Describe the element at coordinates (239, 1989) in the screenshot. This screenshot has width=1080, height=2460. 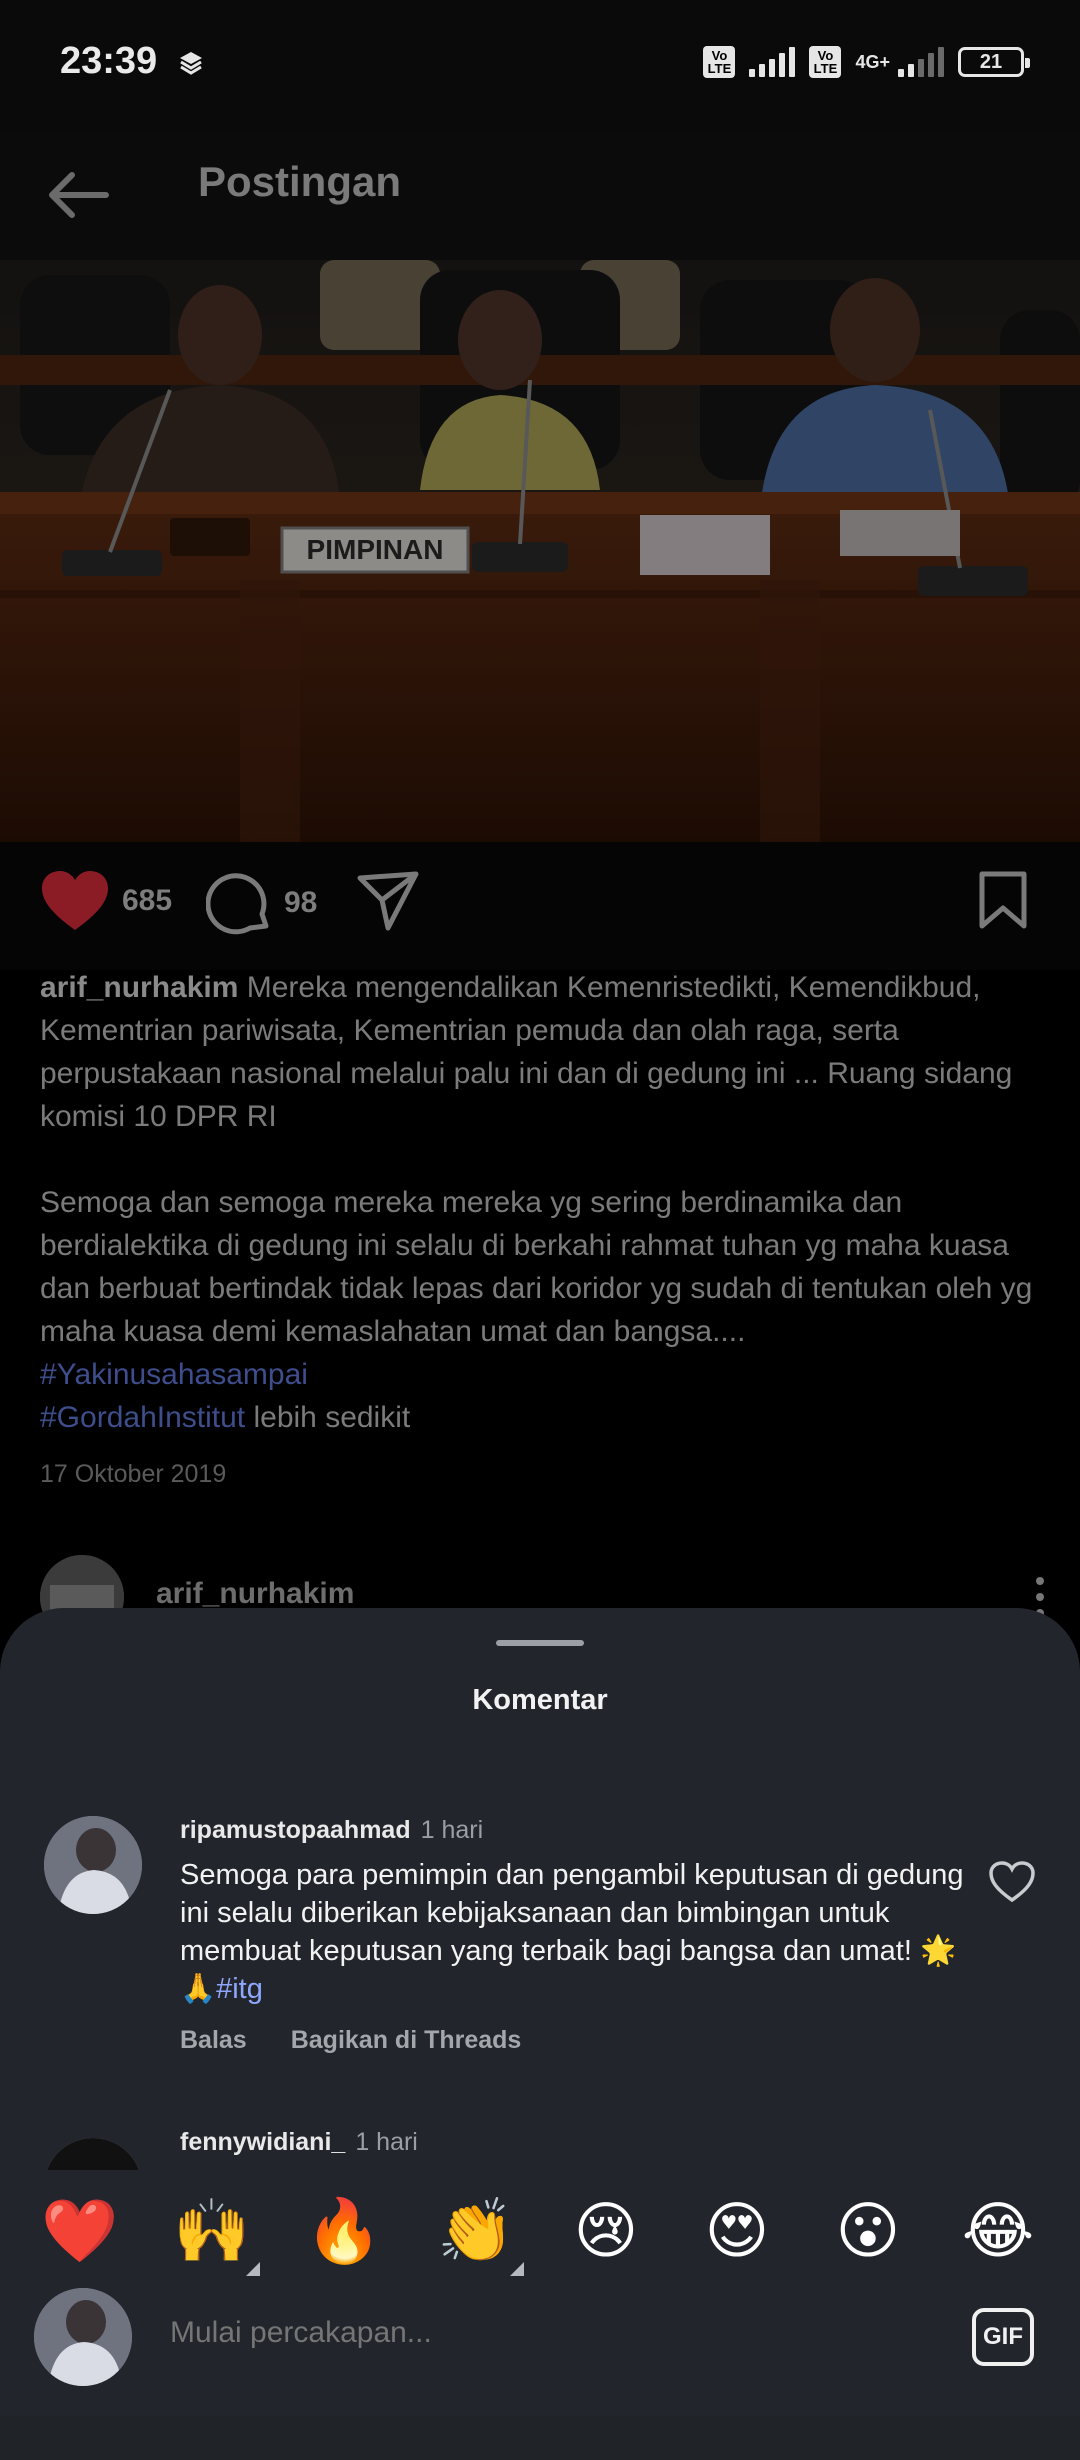
I see `comment-hashtag: #itg` at that location.